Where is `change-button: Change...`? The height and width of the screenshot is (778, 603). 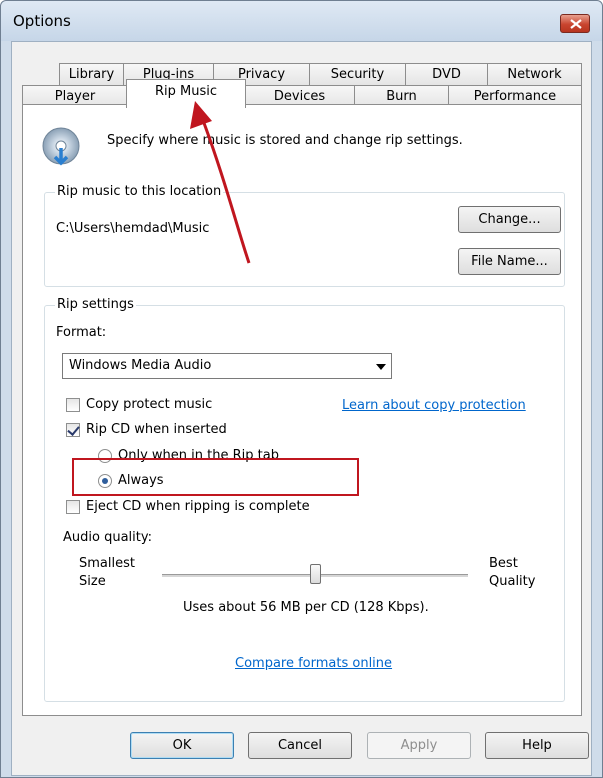 change-button: Change... is located at coordinates (509, 219).